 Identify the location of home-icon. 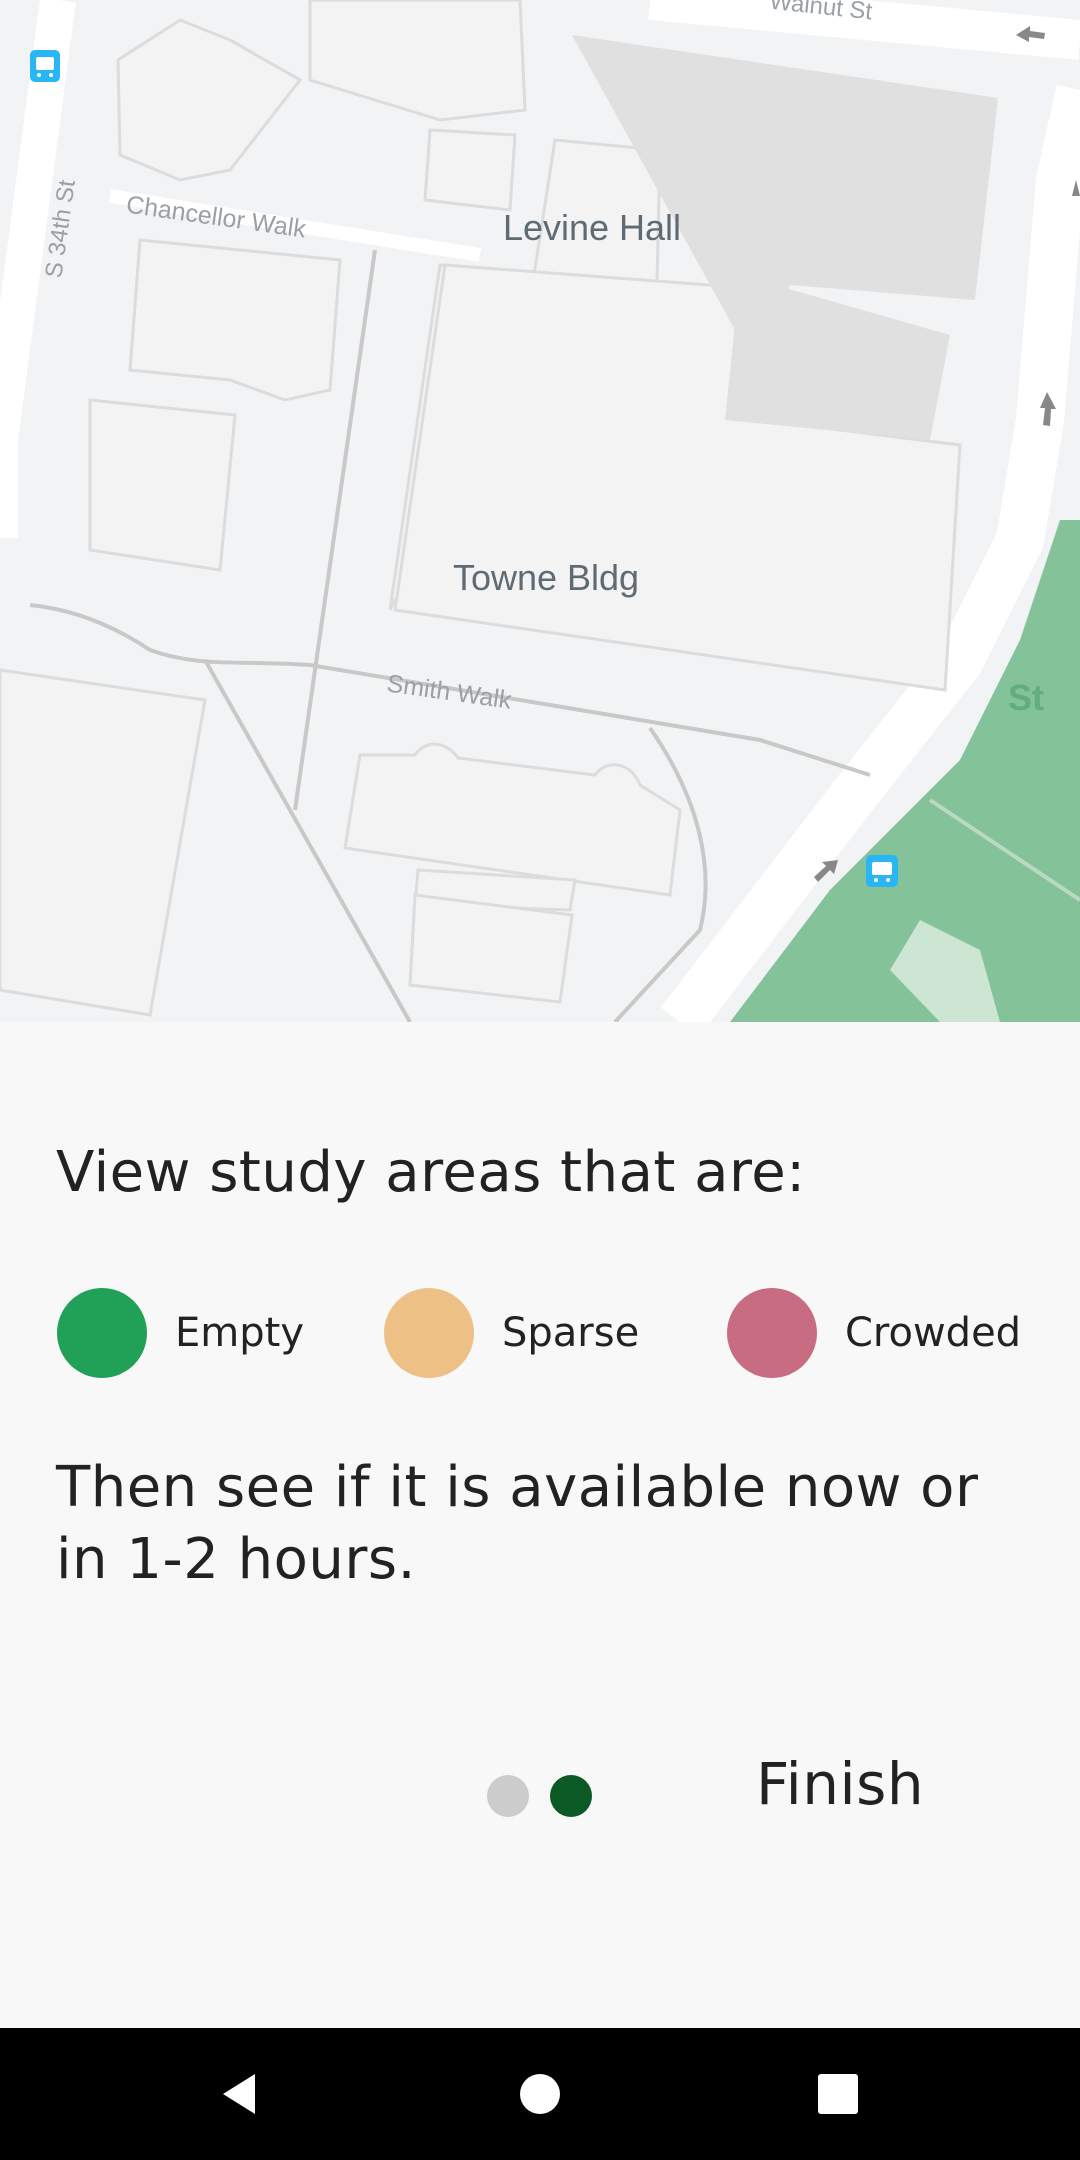
(540, 2094).